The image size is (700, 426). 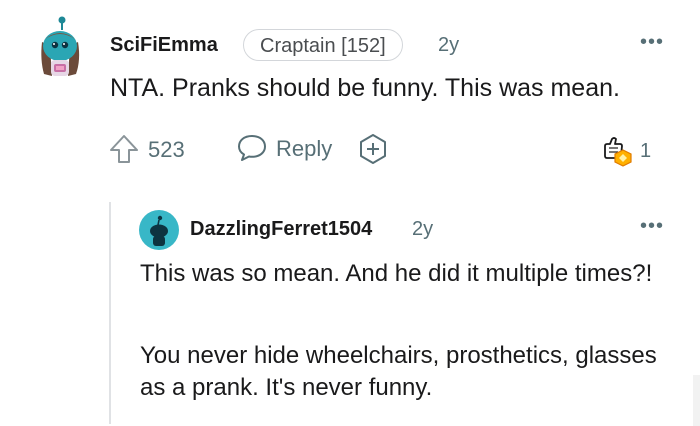 I want to click on user-flair: Craptain [152], so click(x=323, y=45).